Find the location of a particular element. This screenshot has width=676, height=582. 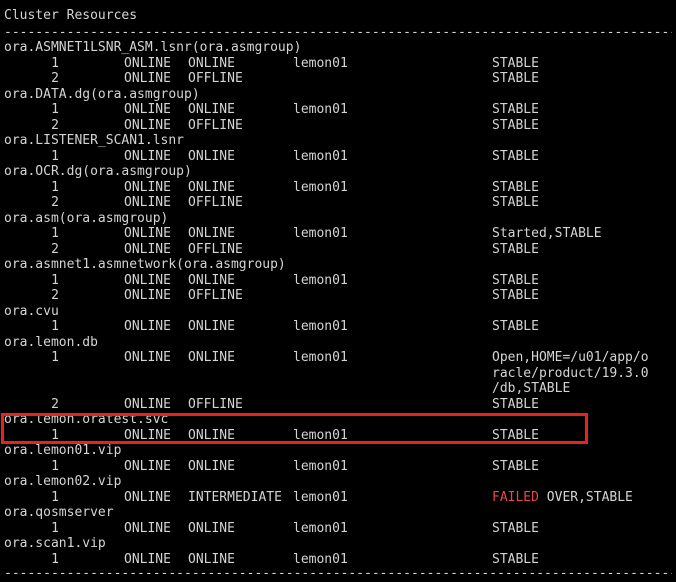

state-details-text: OVER,STABLE is located at coordinates (585, 497).